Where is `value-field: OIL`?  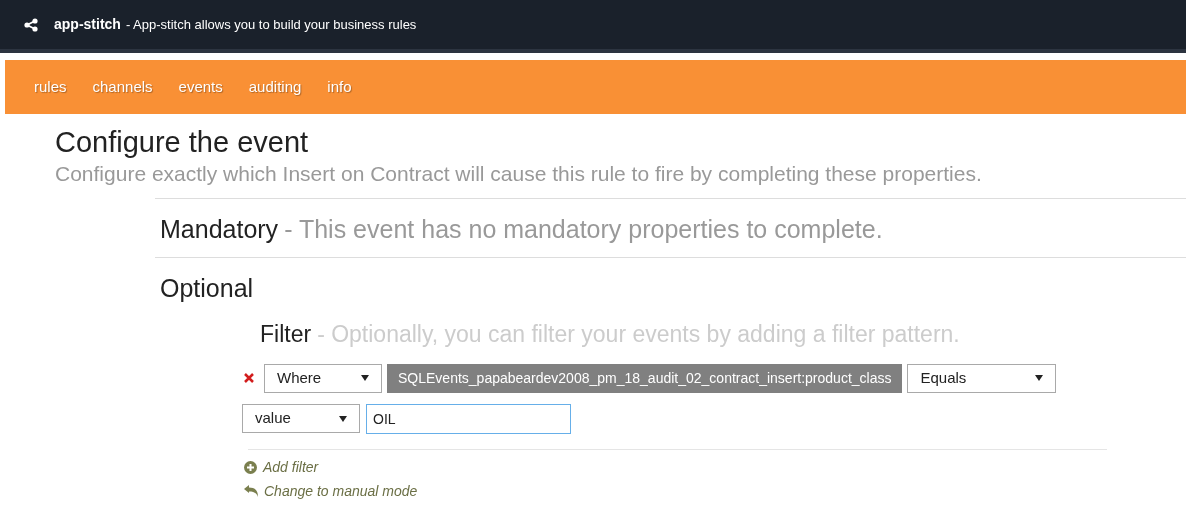
value-field: OIL is located at coordinates (468, 418).